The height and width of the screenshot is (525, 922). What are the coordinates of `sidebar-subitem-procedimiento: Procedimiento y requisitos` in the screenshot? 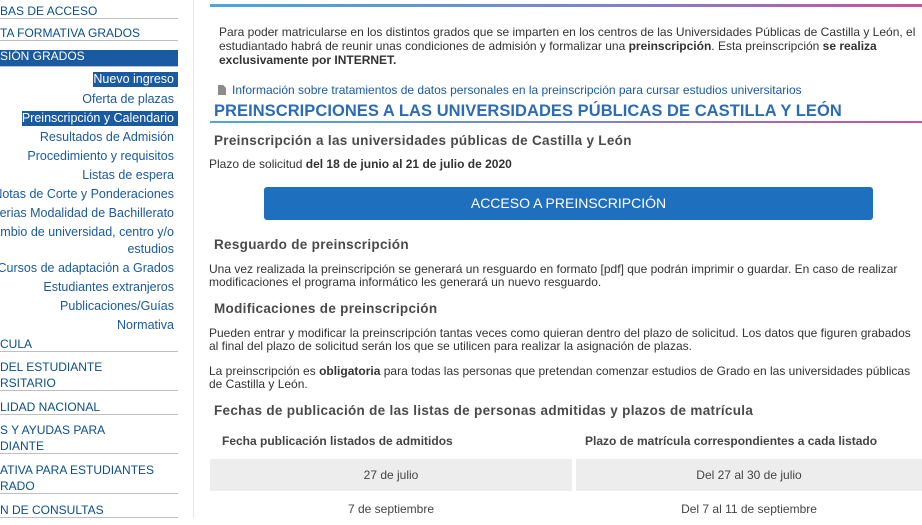 It's located at (100, 156).